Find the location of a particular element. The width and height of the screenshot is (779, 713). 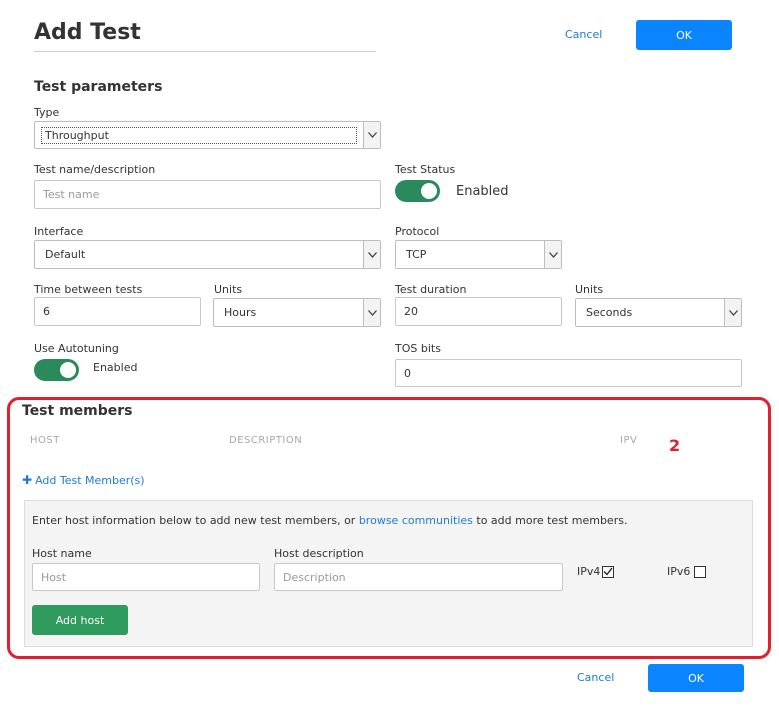

host-description-label: Host description is located at coordinates (319, 553).